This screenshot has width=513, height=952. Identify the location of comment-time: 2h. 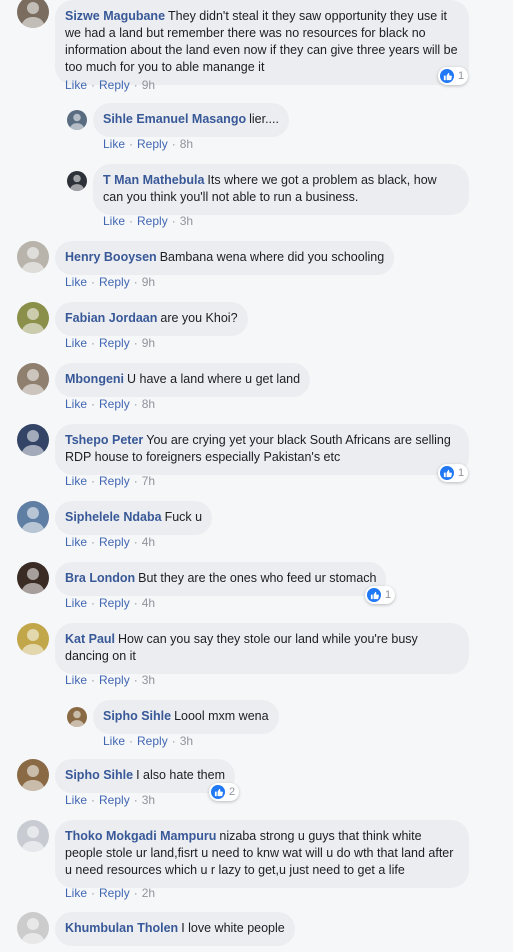
(148, 893).